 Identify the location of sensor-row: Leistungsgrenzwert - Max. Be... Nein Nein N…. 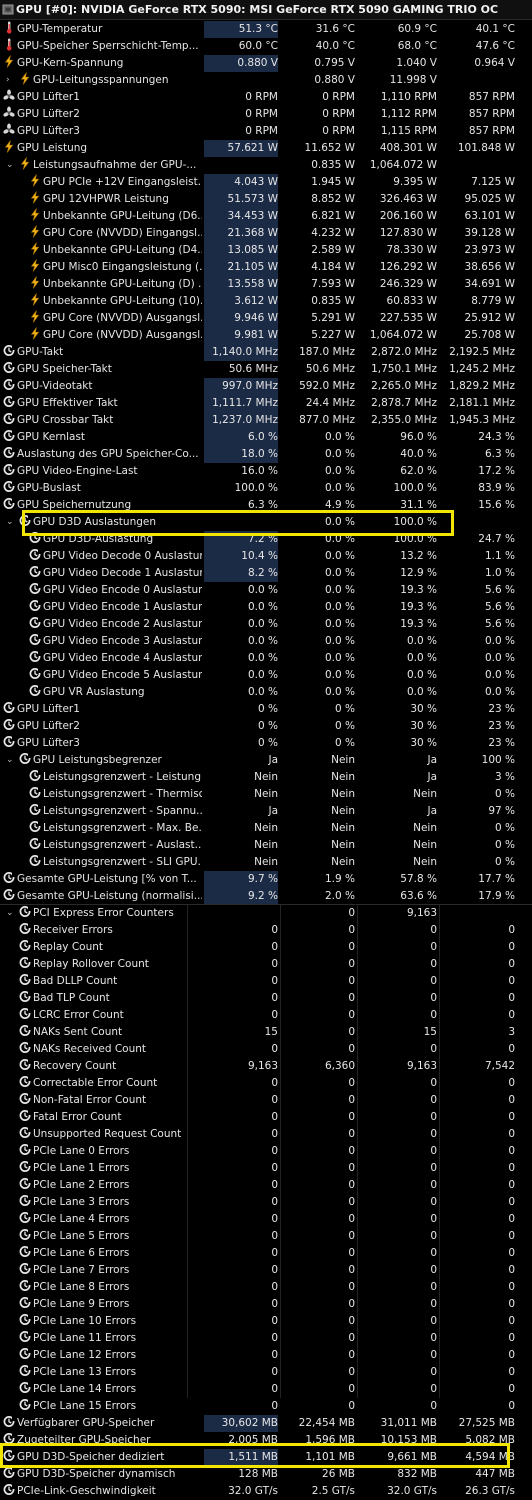
(266, 828).